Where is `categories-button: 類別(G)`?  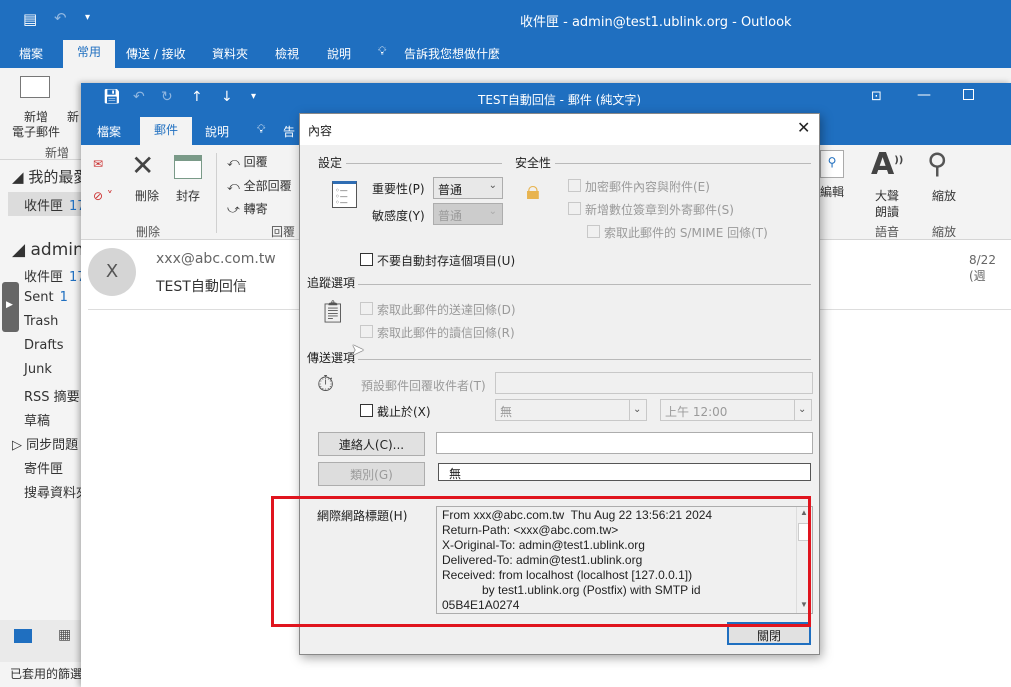 categories-button: 類別(G) is located at coordinates (371, 474).